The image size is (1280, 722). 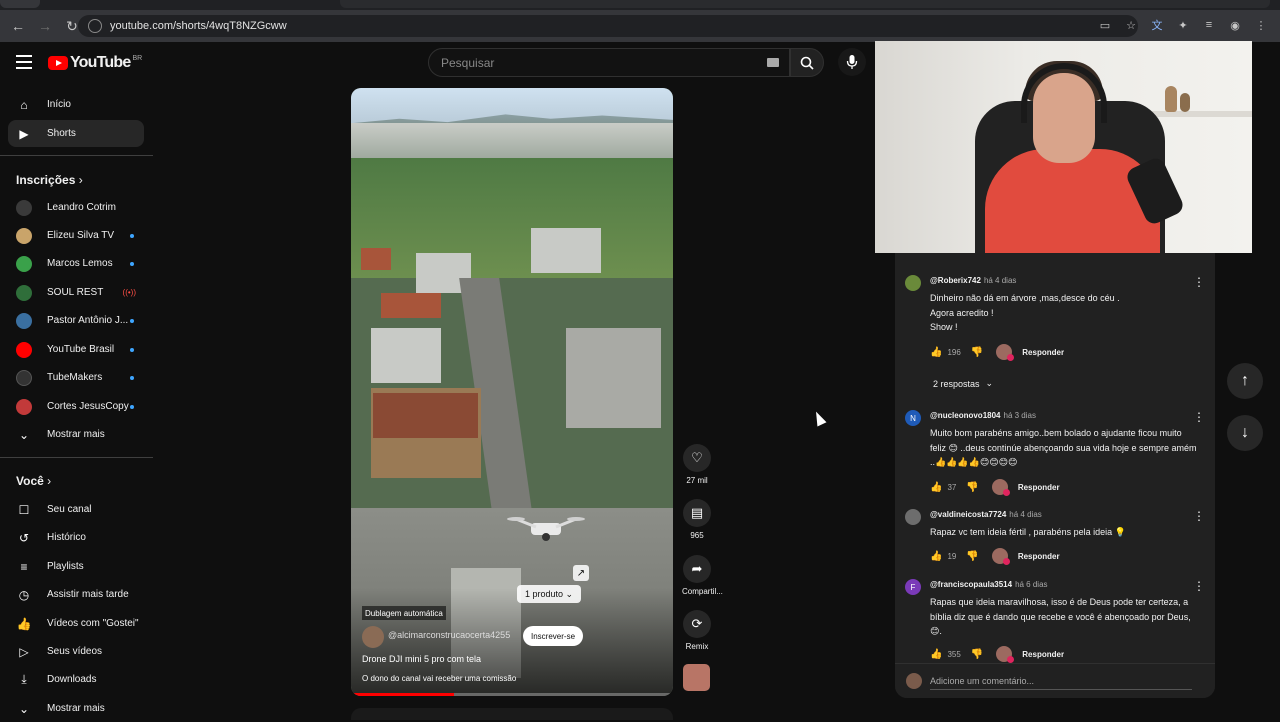 I want to click on show-more-subscriptions: ⌄ Mostrar mais, so click(x=76, y=434).